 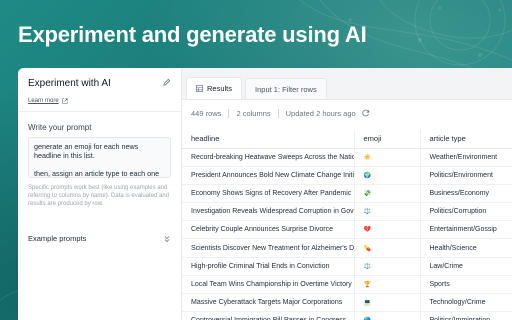 I want to click on article-type-cell: Entertainment/Gossip, so click(x=466, y=230).